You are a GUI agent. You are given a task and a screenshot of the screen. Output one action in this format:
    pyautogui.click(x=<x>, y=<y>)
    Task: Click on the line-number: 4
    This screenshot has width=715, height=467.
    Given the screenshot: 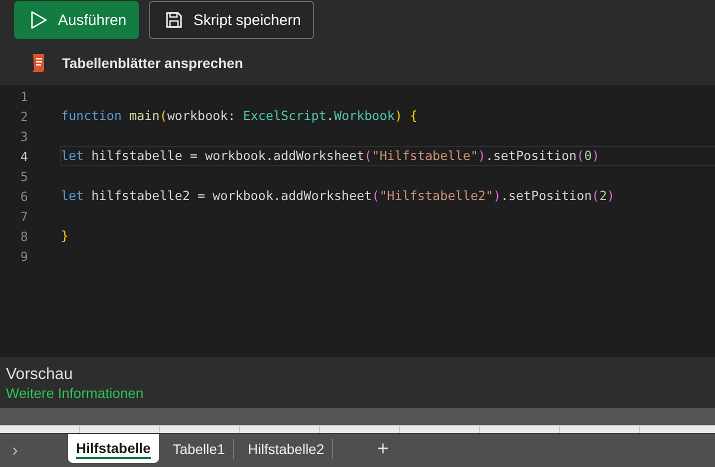 What is the action you would take?
    pyautogui.click(x=23, y=156)
    